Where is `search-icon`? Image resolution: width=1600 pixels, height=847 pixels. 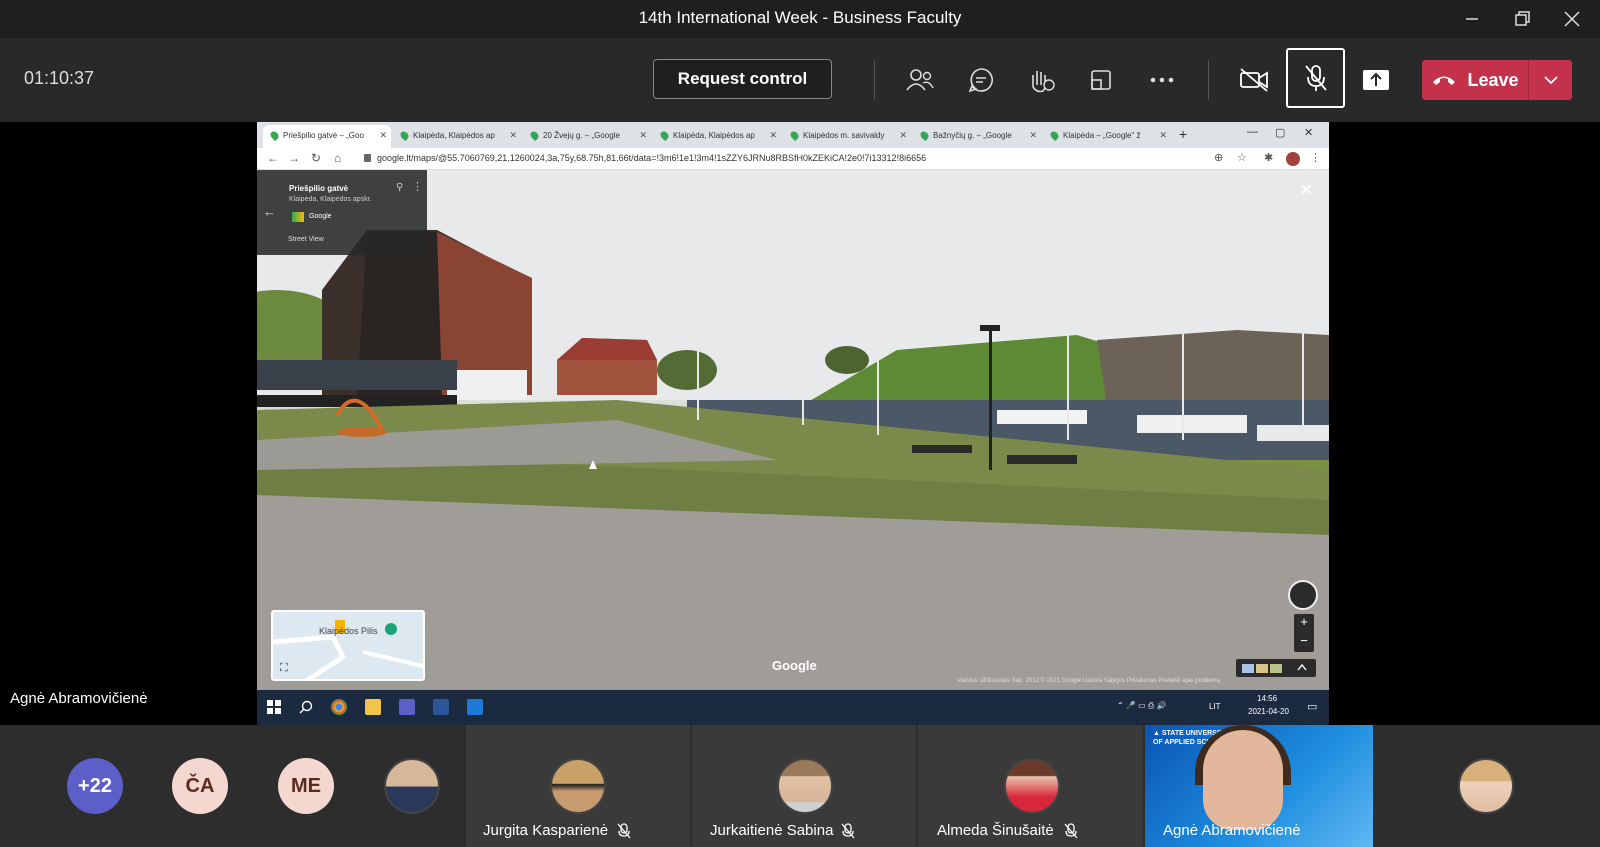
search-icon is located at coordinates (306, 707).